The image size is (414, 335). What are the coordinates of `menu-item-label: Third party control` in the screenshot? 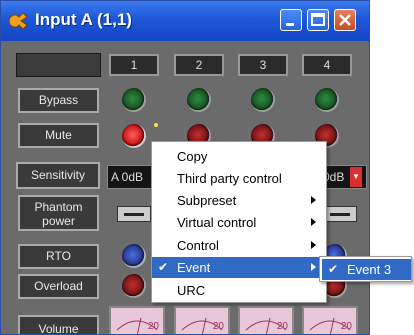 It's located at (229, 178).